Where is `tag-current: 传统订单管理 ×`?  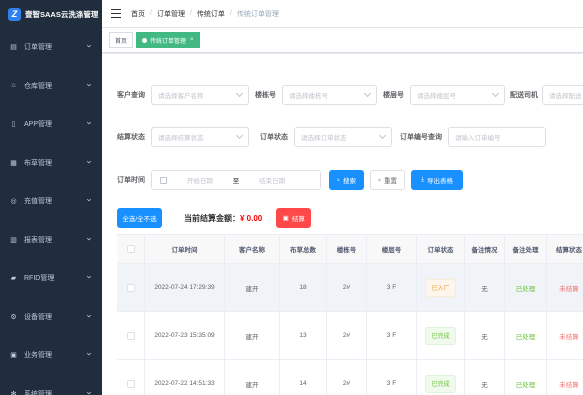 tag-current: 传统订单管理 × is located at coordinates (168, 40).